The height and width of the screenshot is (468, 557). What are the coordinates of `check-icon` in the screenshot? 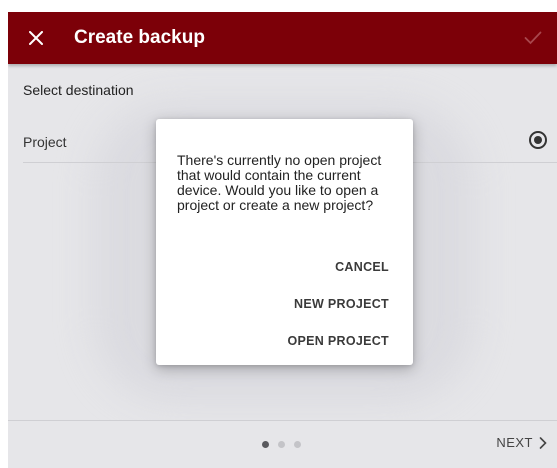 It's located at (533, 38).